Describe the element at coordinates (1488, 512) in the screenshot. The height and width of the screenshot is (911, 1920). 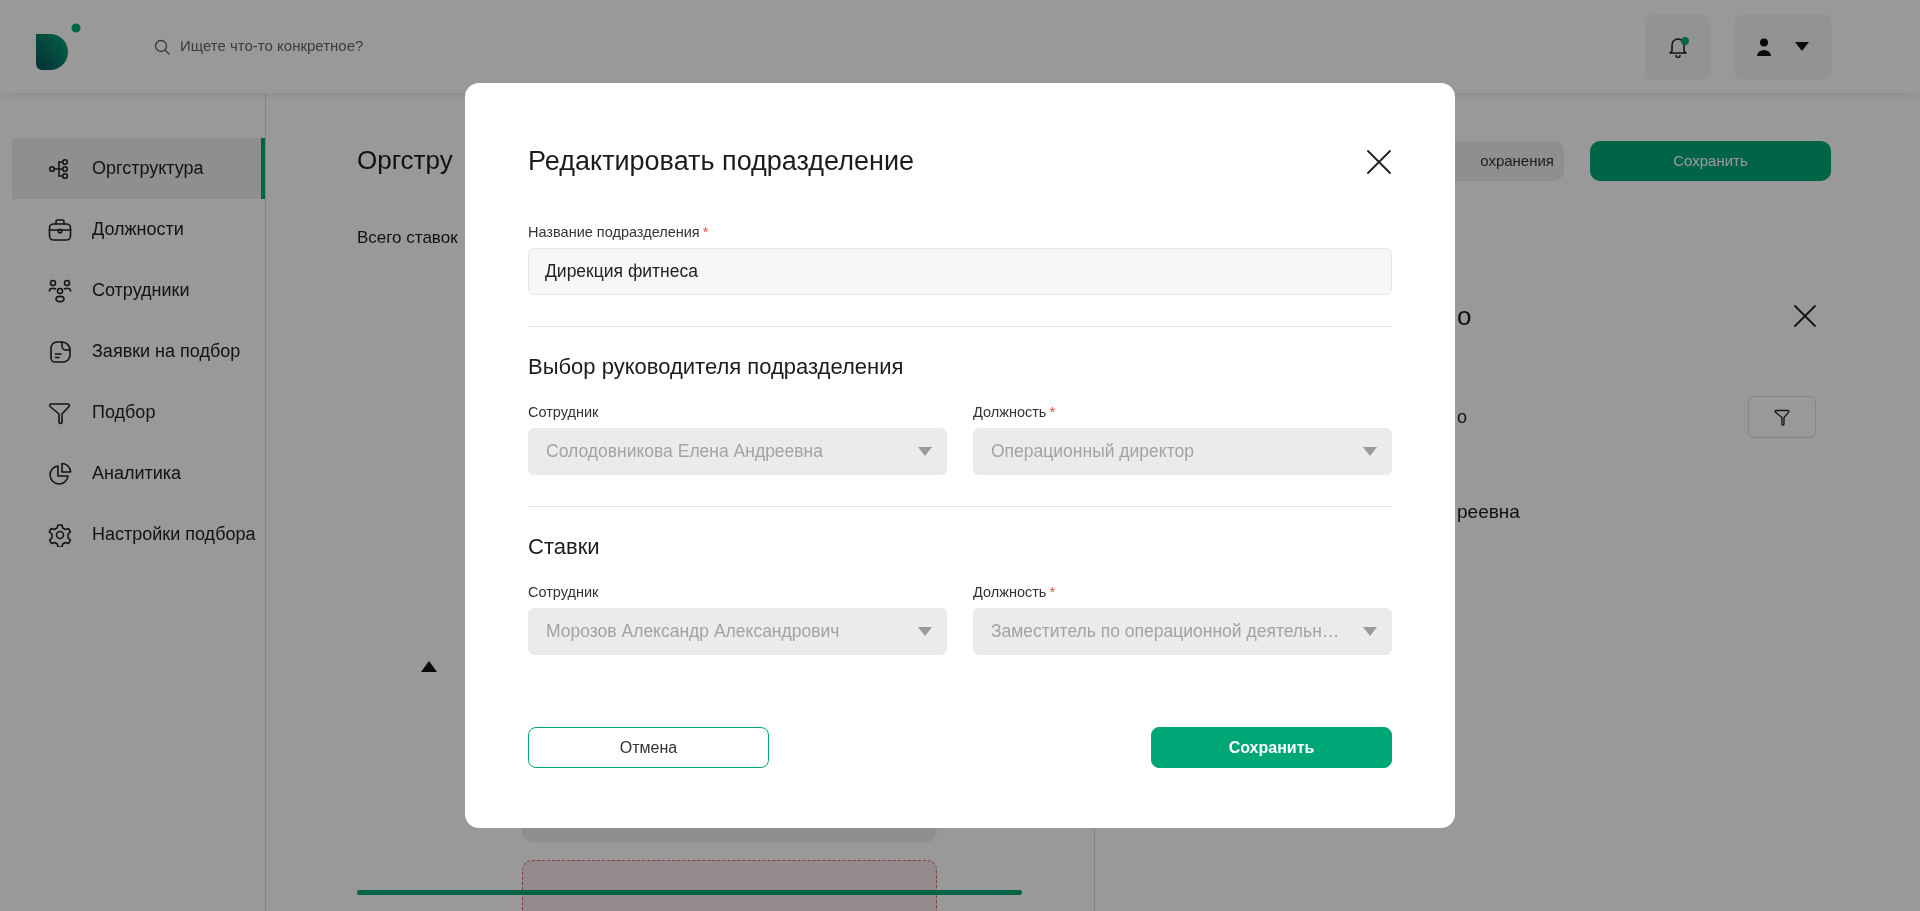
I see `person-name: реевна` at that location.